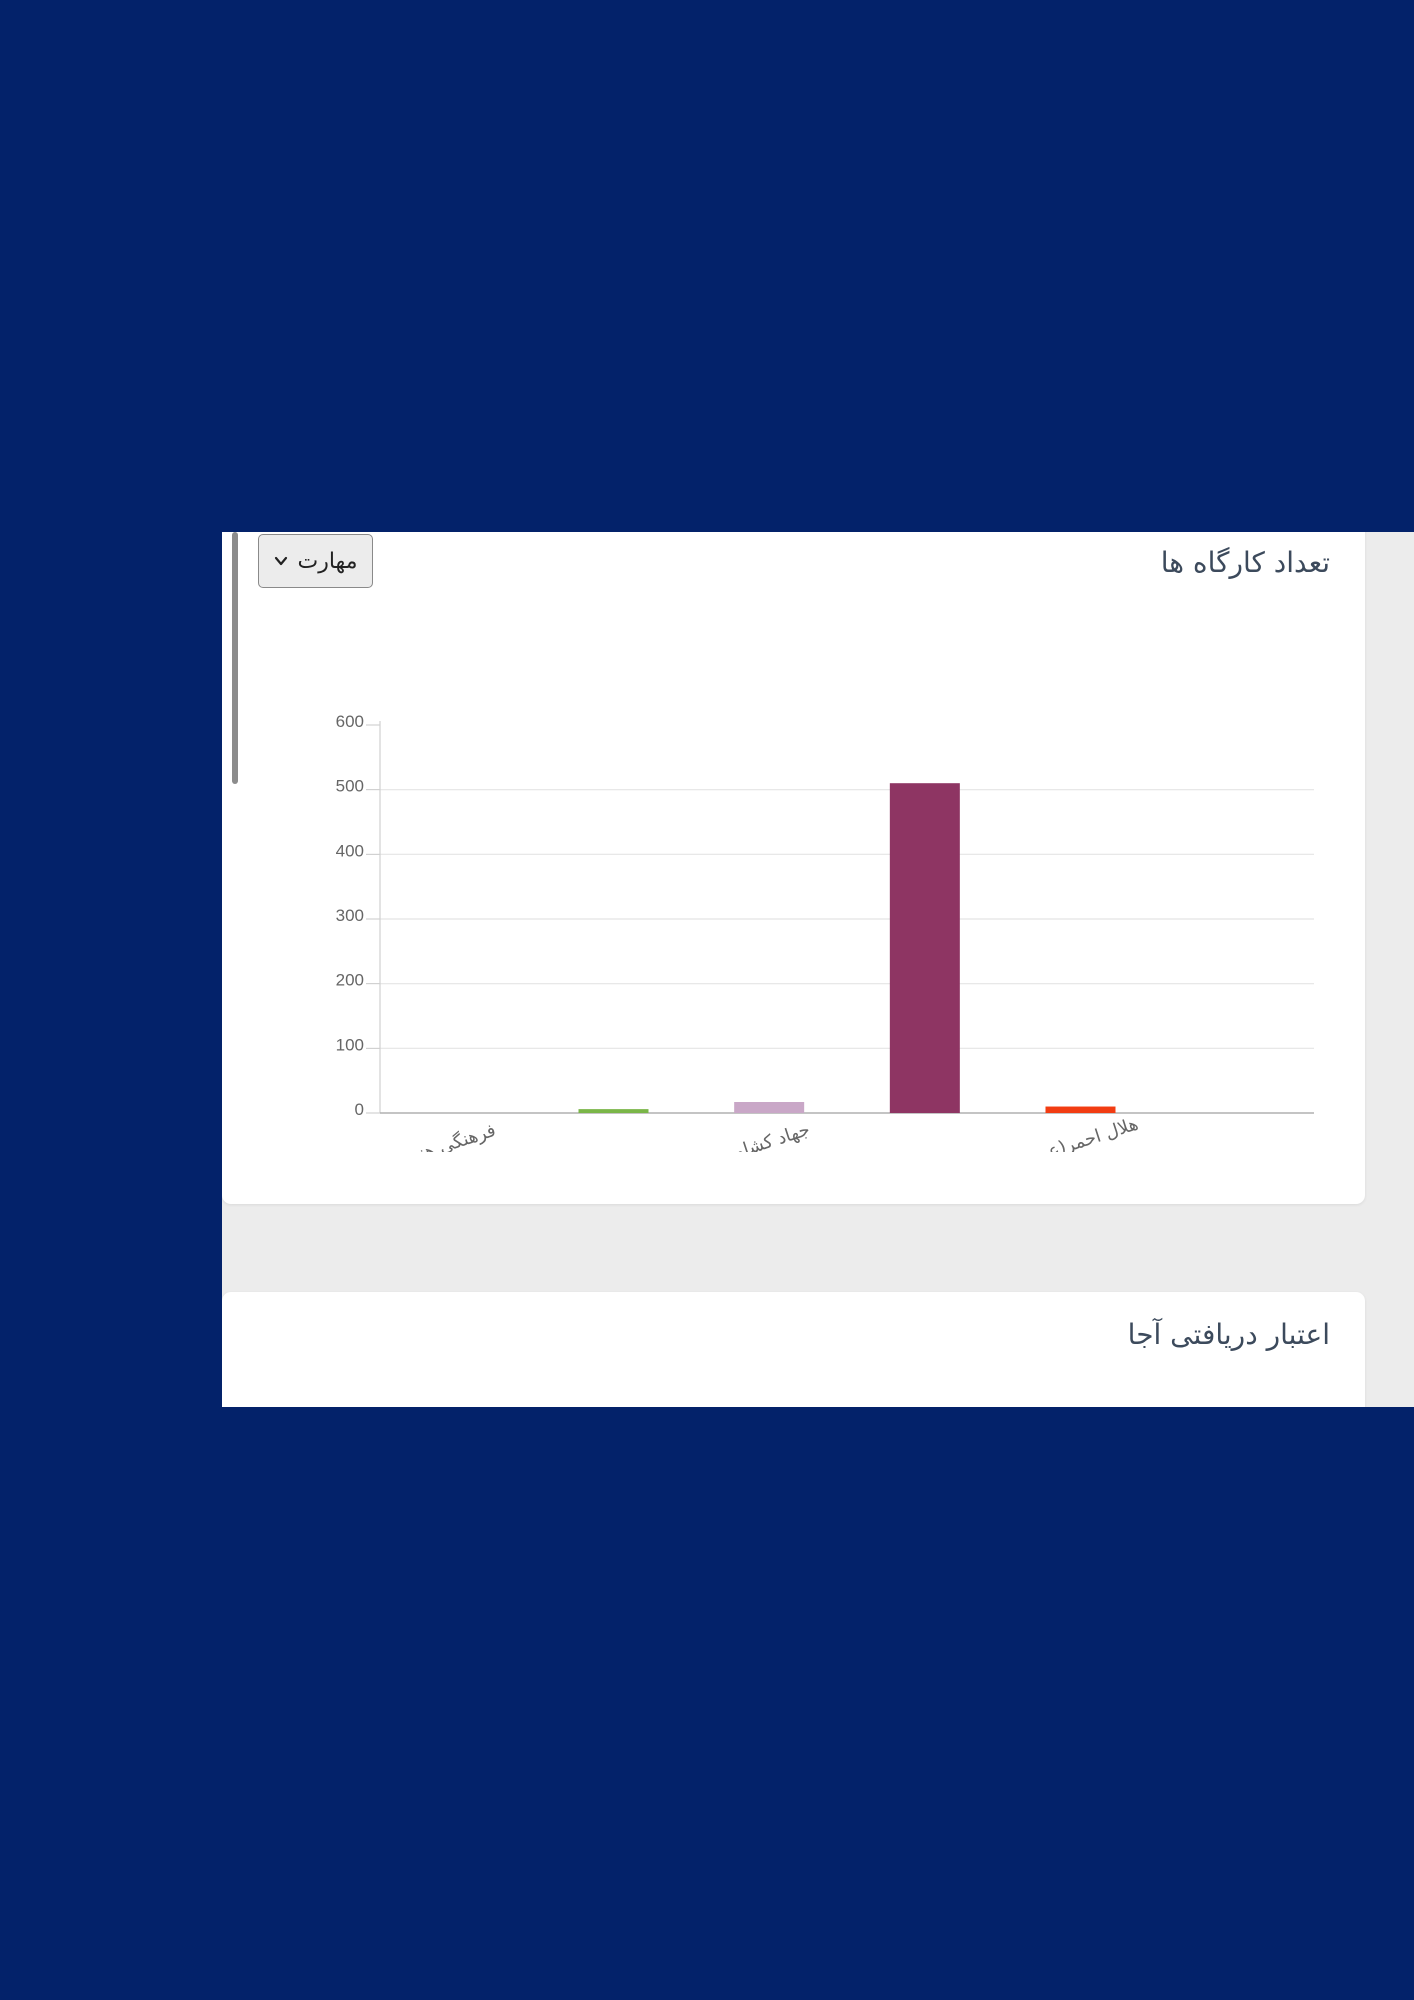  Describe the element at coordinates (1228, 1334) in the screenshot. I see `card-title: اعتبار دریافتی آجا` at that location.